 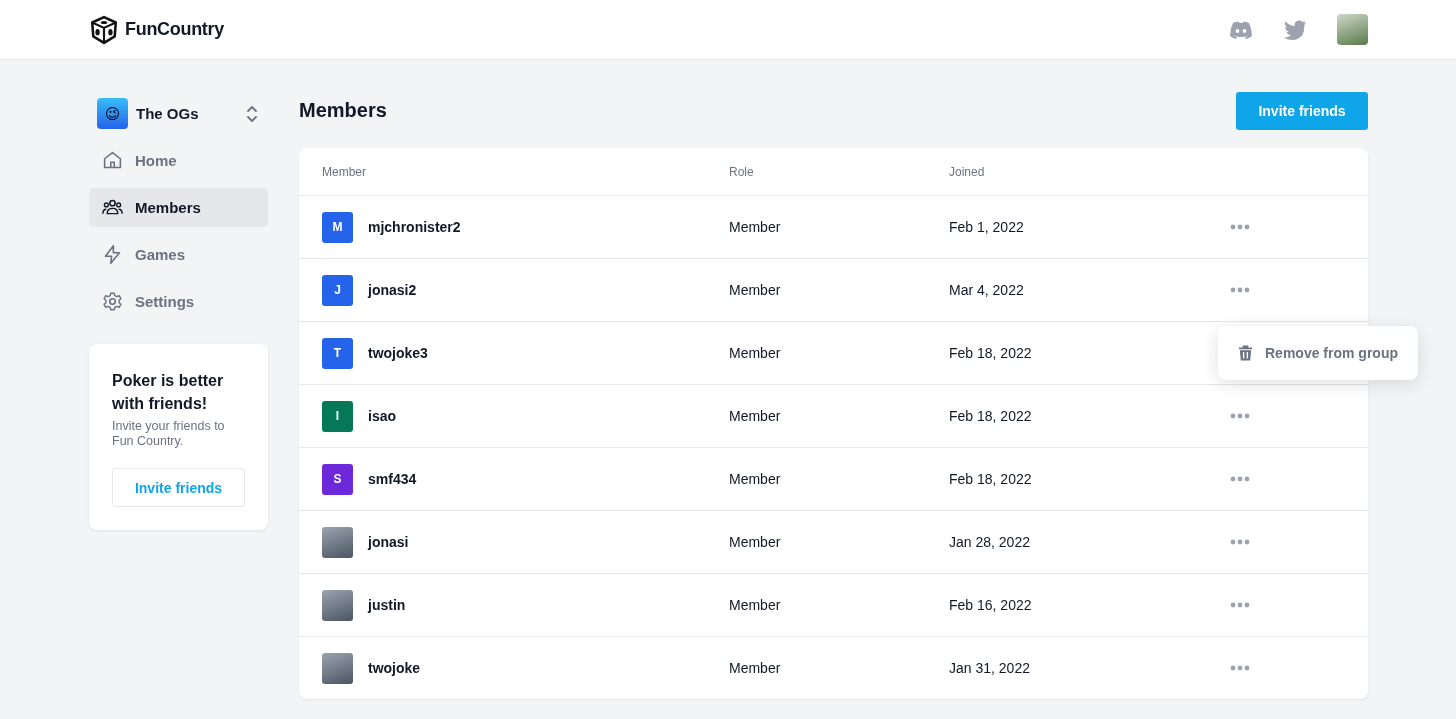 I want to click on date-cell-text: Feb 16, 2022, so click(x=991, y=605).